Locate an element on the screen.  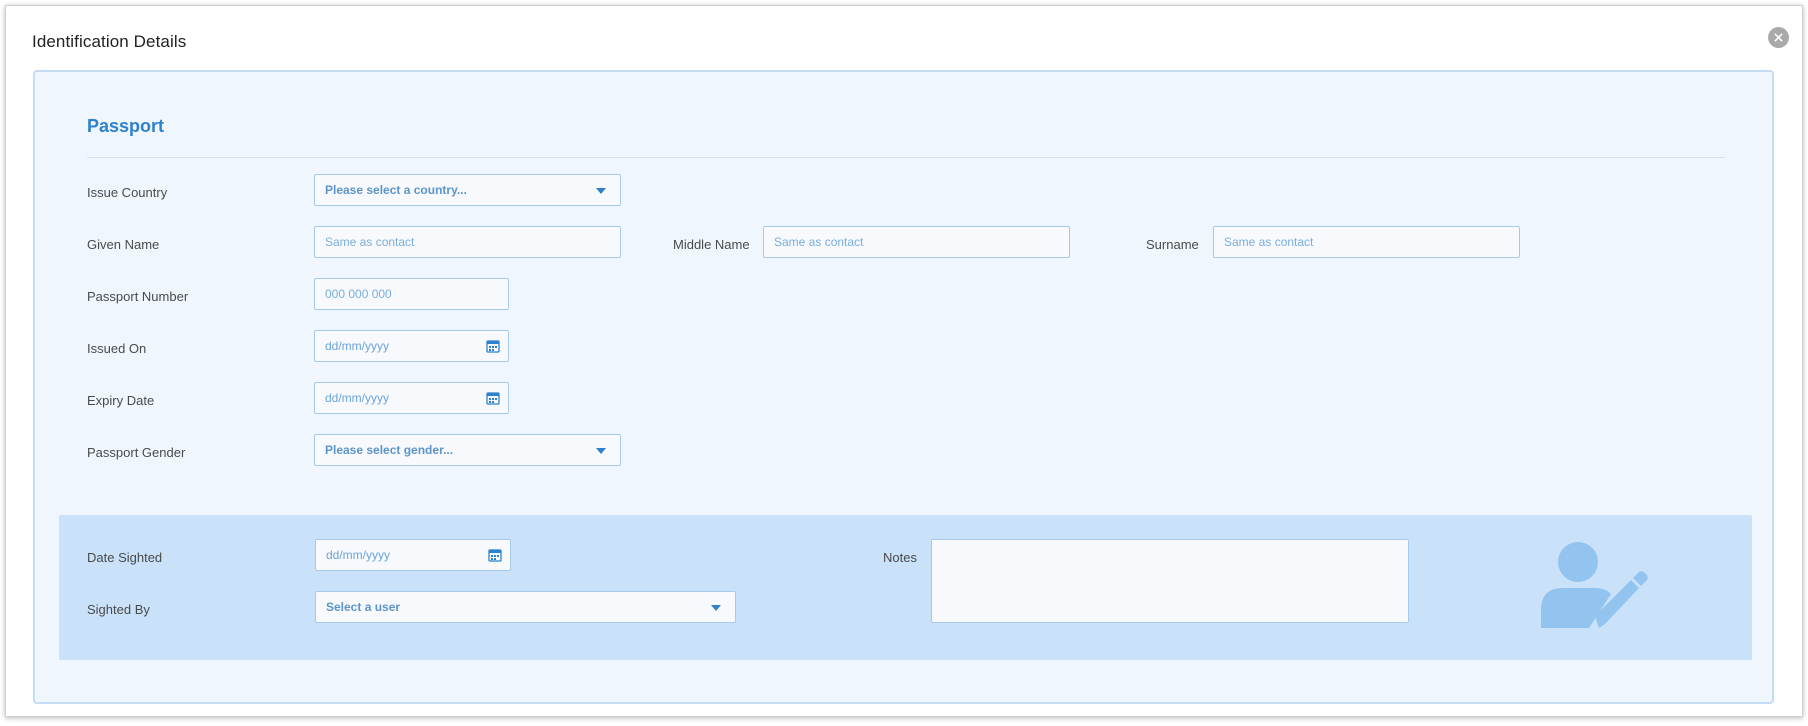
expiry-date-label: Expiry Date is located at coordinates (121, 400).